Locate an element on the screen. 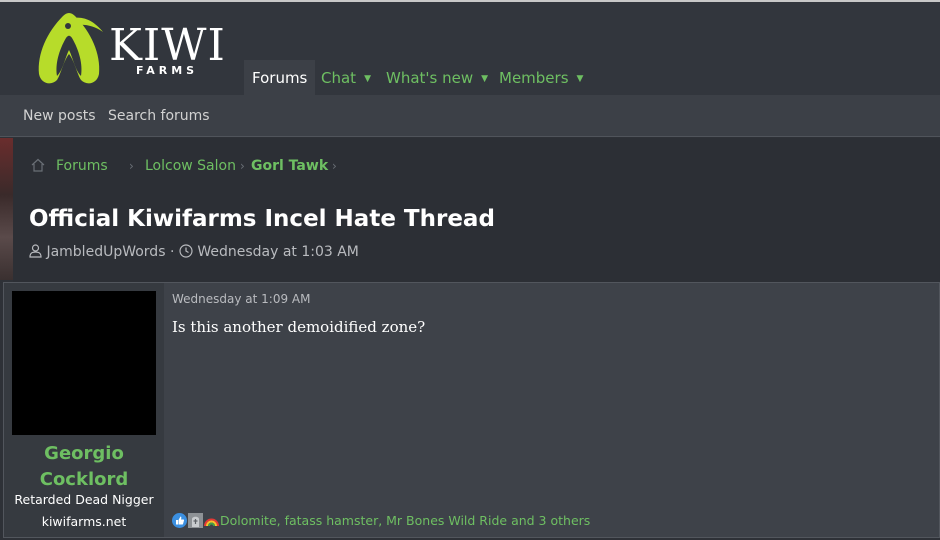  thread-date: Wednesday at 1:03 AM is located at coordinates (278, 252).